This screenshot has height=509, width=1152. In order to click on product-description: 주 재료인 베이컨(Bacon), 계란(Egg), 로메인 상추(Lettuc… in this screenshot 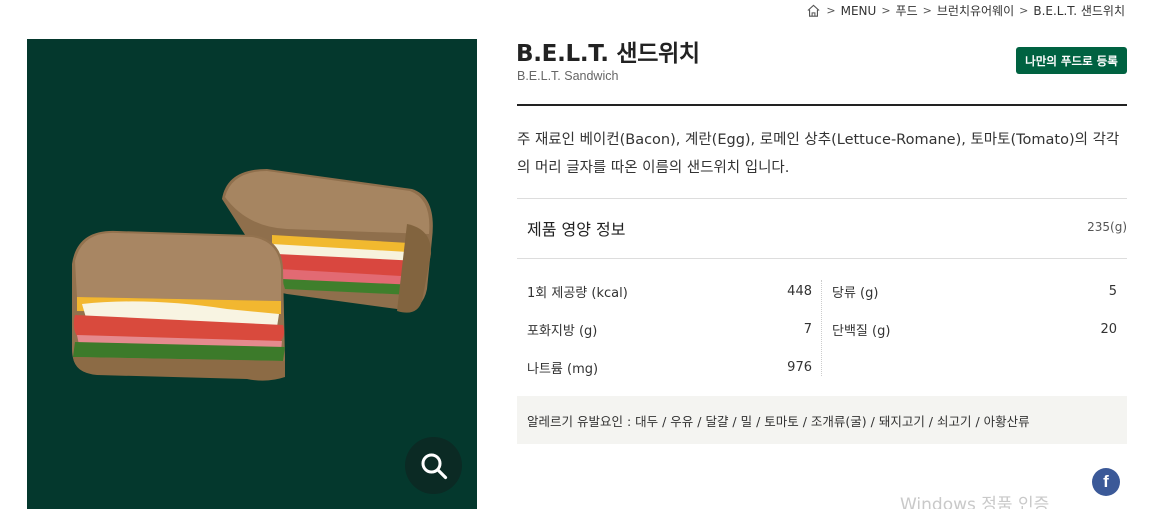, I will do `click(818, 154)`.